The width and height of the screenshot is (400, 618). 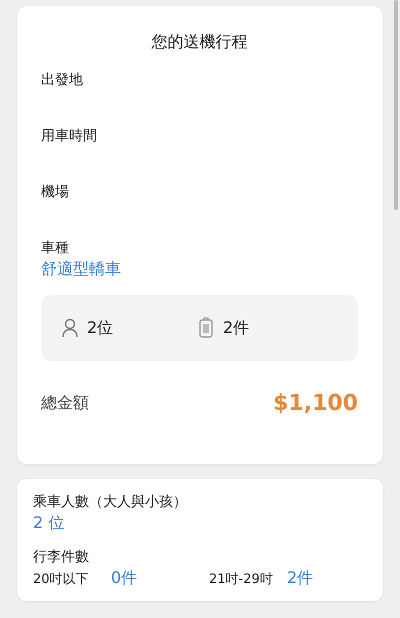 What do you see at coordinates (236, 328) in the screenshot?
I see `summary-count: 2件` at bounding box center [236, 328].